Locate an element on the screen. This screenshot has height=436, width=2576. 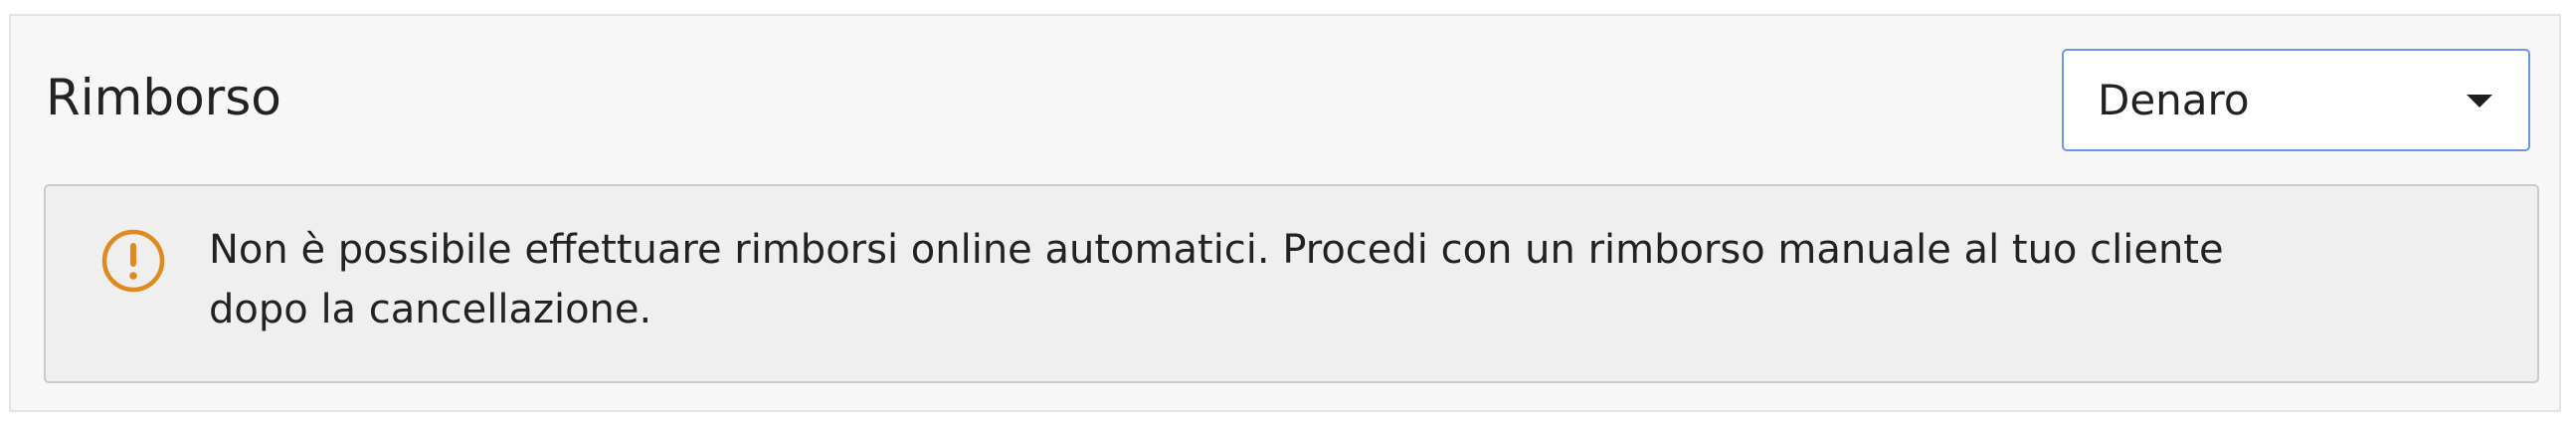
refund-title: Rimborso is located at coordinates (163, 98).